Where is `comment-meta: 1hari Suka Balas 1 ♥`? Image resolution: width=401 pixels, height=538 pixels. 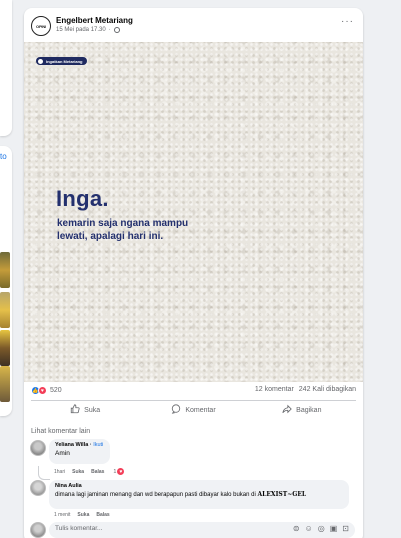
comment-meta: 1hari Suka Balas 1 ♥ is located at coordinates (89, 471).